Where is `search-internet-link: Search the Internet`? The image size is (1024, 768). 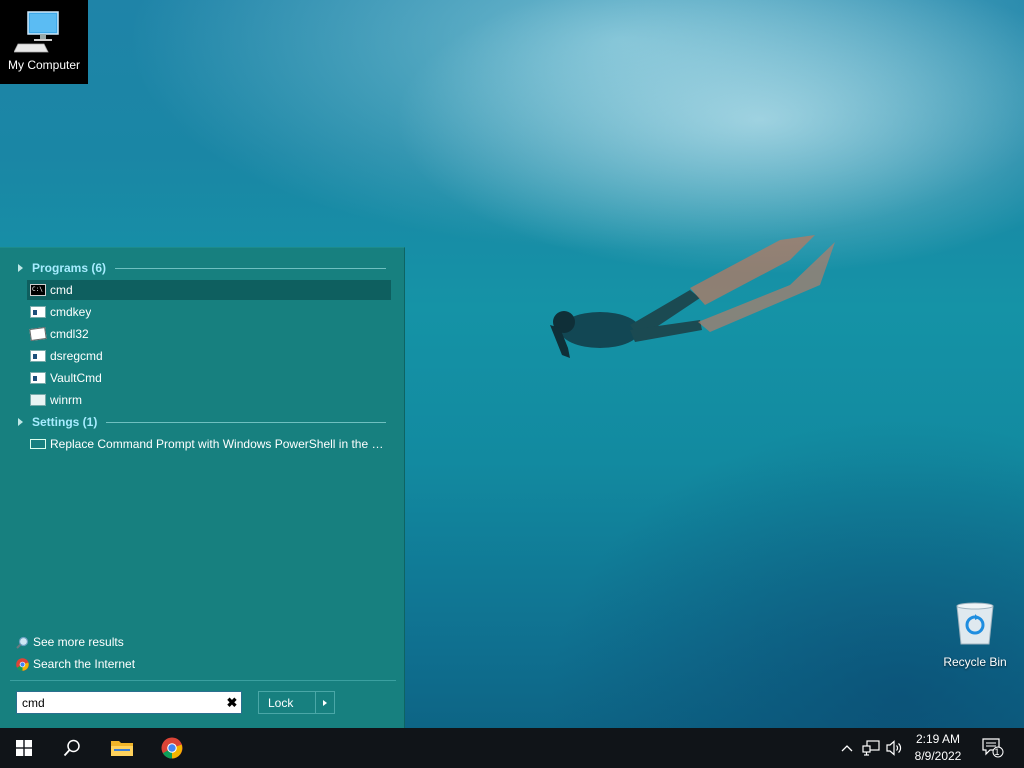
search-internet-link: Search the Internet is located at coordinates (75, 664).